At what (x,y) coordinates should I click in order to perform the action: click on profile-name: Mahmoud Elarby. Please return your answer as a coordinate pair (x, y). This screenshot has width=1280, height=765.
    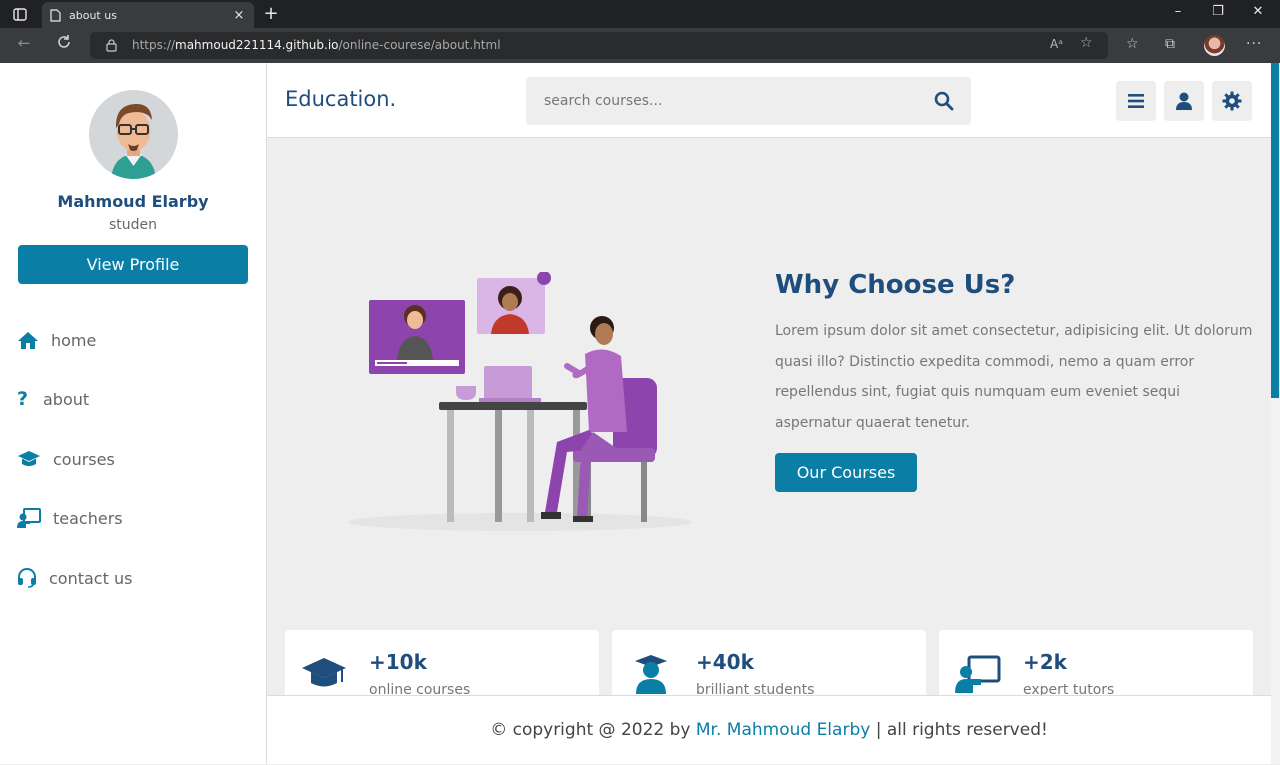
    Looking at the image, I should click on (133, 201).